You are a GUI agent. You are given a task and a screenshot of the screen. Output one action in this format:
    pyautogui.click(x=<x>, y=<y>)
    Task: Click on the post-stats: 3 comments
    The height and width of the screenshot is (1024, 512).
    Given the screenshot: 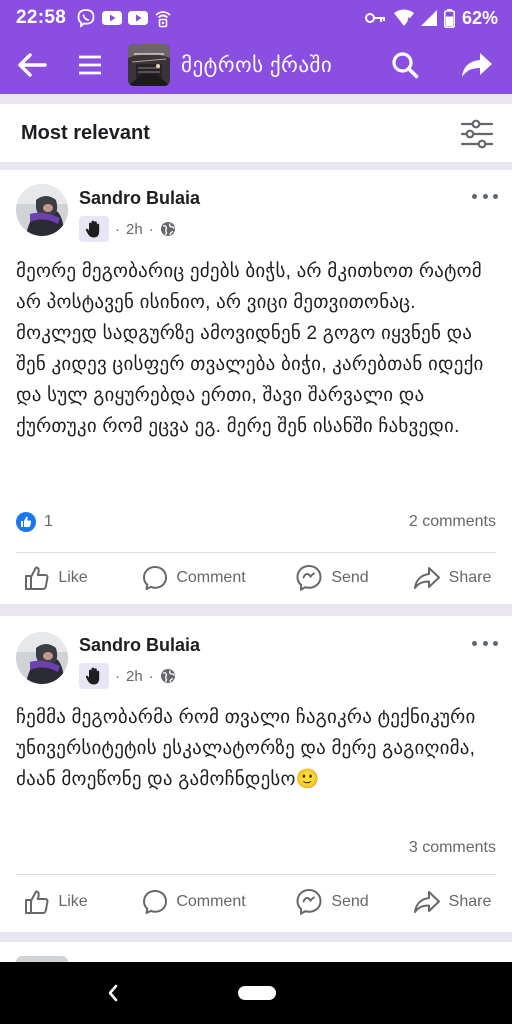 What is the action you would take?
    pyautogui.click(x=256, y=848)
    